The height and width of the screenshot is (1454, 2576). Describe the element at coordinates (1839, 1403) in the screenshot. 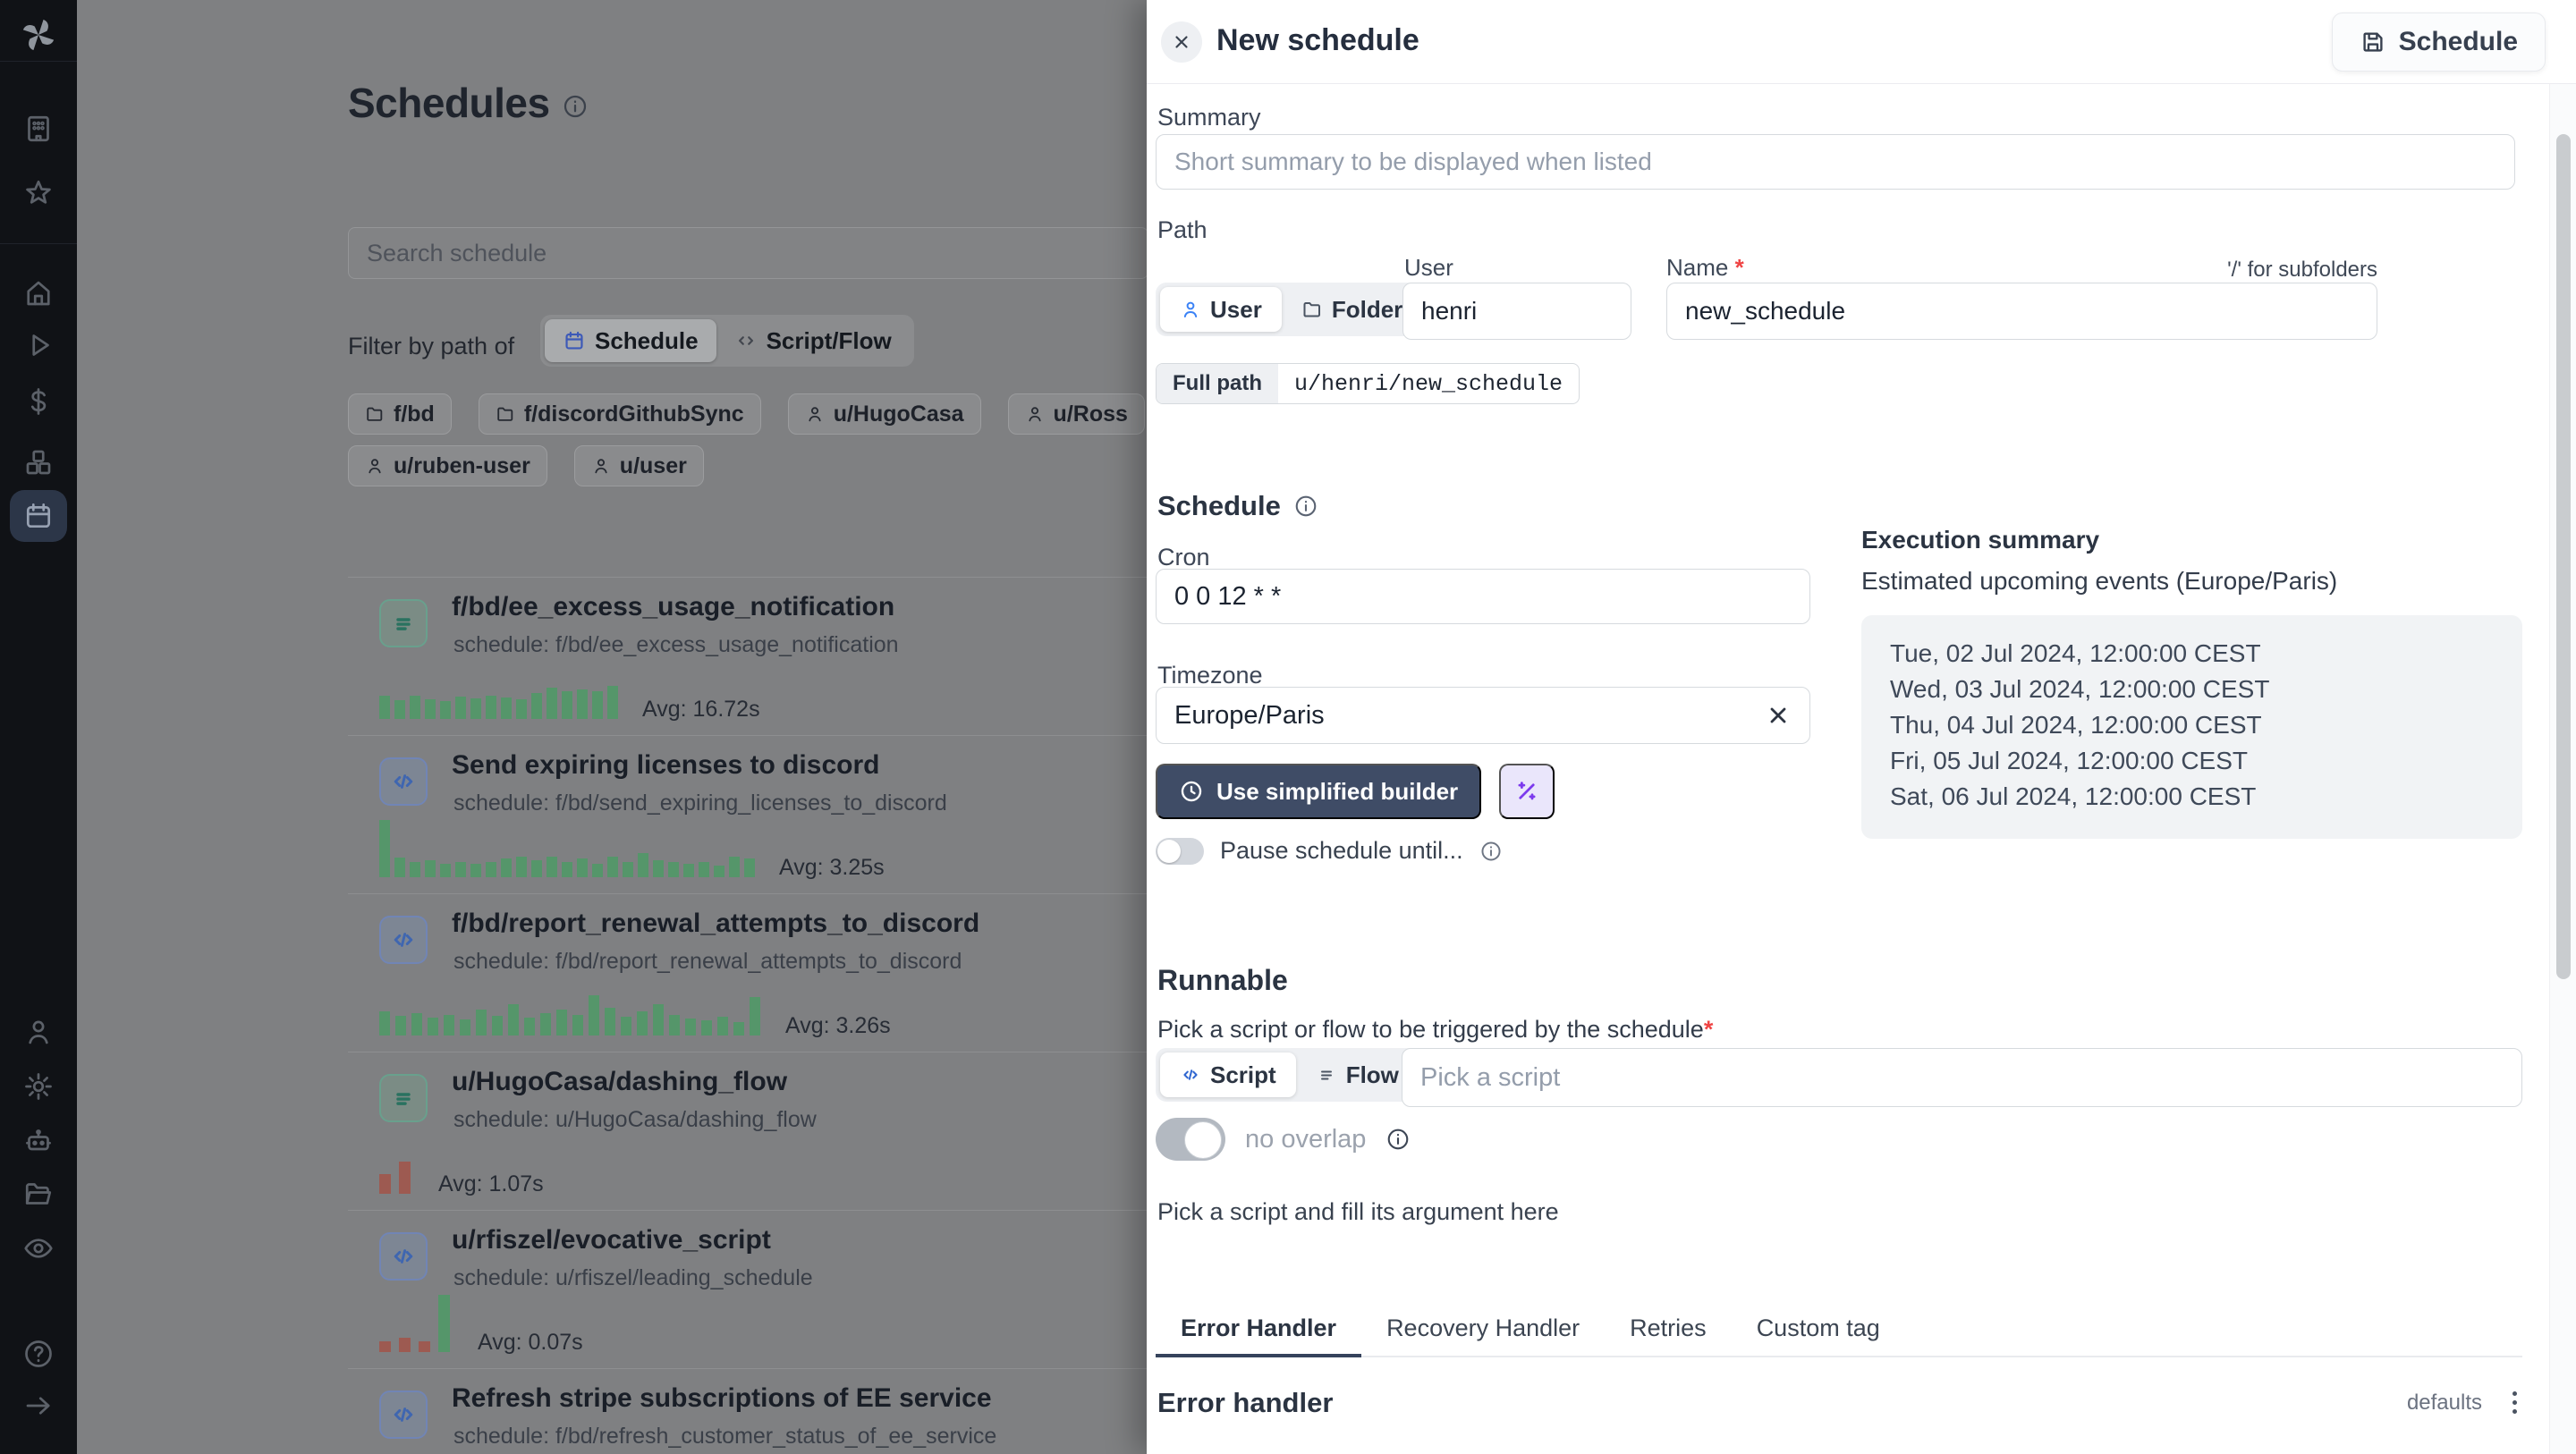

I see `error-handler-row: Error handler defaults` at that location.